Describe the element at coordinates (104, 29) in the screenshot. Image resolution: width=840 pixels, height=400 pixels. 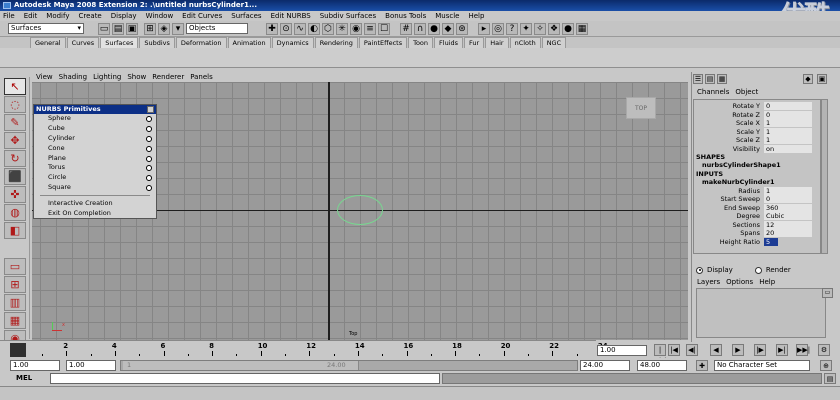
I see `new-scene-icon: ▭` at that location.